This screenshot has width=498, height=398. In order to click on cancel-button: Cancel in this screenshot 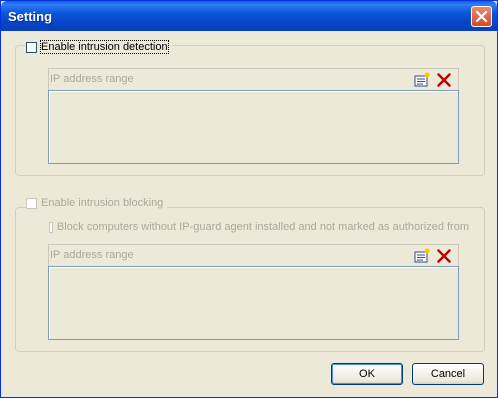, I will do `click(448, 374)`.